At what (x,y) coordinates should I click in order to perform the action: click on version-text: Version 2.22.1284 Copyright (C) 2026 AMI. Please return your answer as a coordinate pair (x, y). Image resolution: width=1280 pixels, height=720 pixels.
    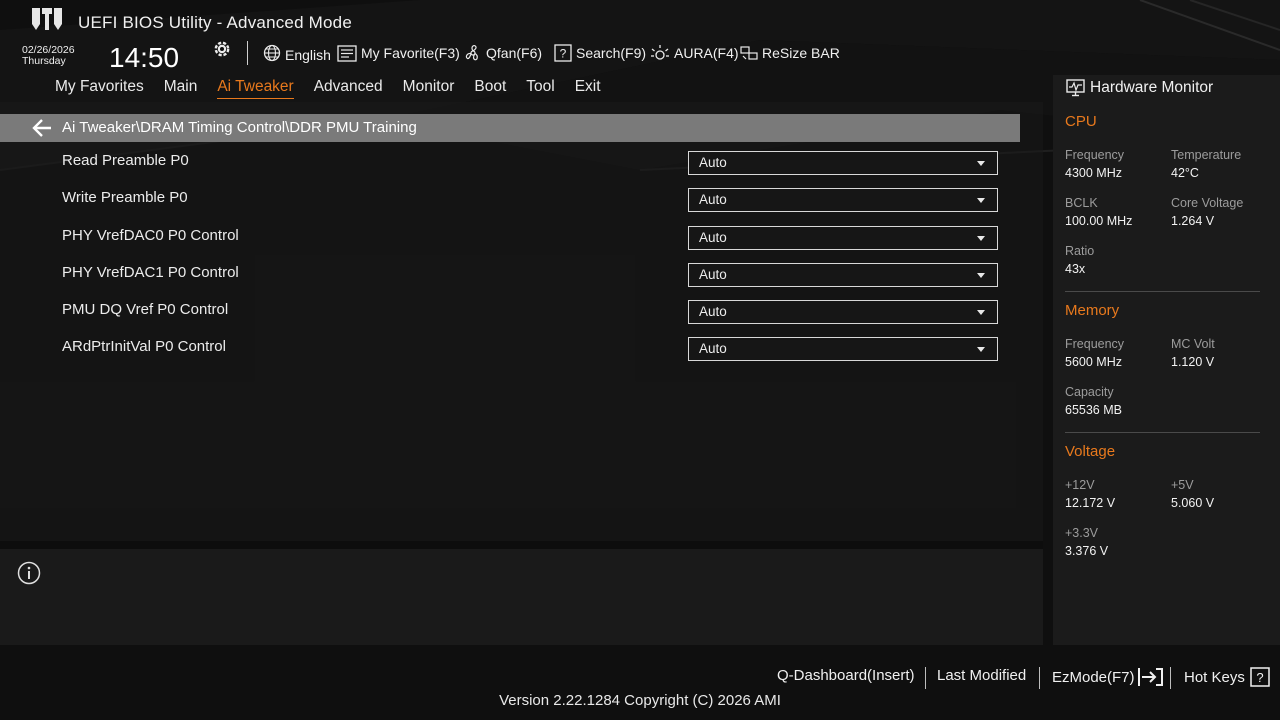
    Looking at the image, I should click on (640, 700).